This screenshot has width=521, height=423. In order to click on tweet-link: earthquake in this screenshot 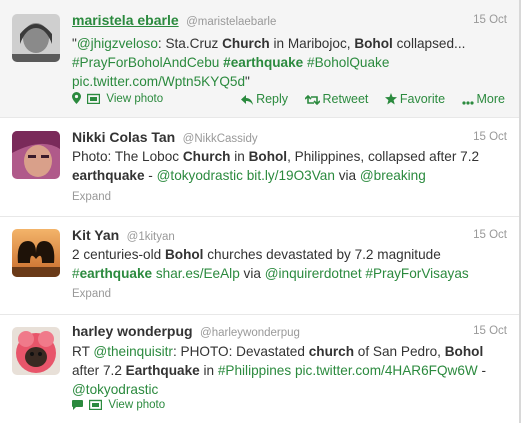, I will do `click(116, 273)`.